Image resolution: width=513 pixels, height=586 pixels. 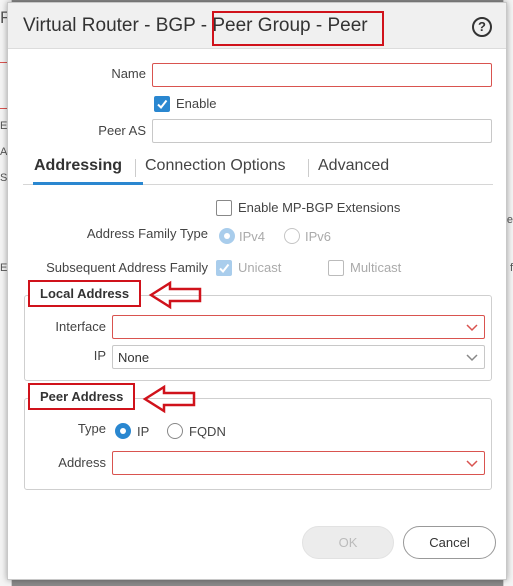 I want to click on type-ip-radio, so click(x=123, y=431).